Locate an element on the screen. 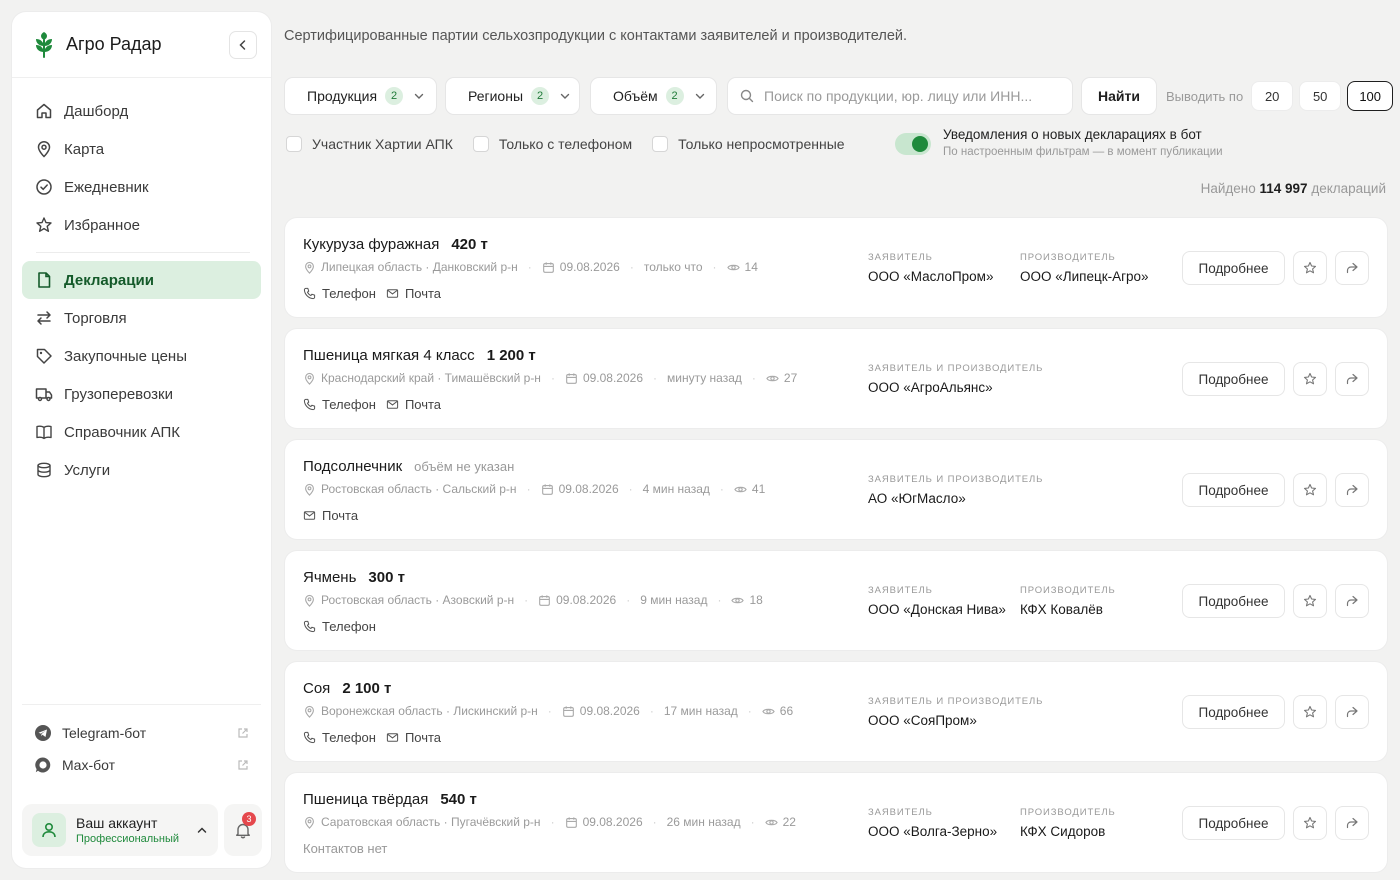 This screenshot has height=880, width=1400. phone-label: Телефон is located at coordinates (349, 737).